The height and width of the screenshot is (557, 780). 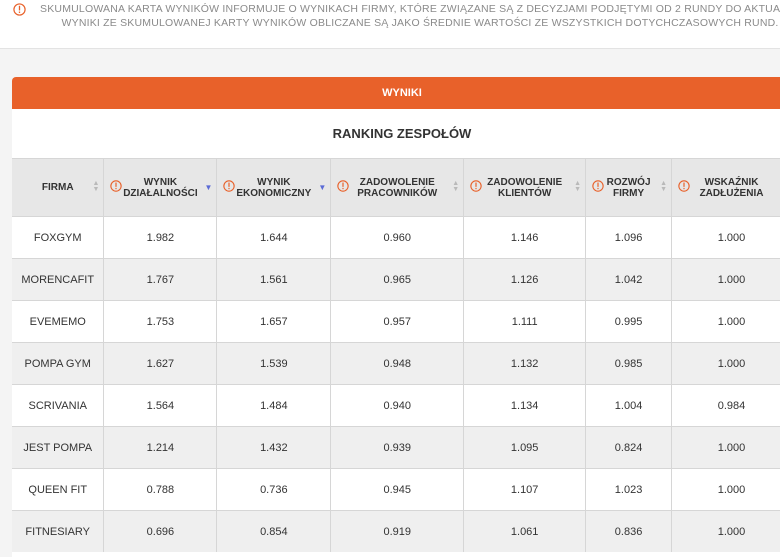 I want to click on cell-wynik-ekonomiczny: 1.539, so click(x=274, y=363).